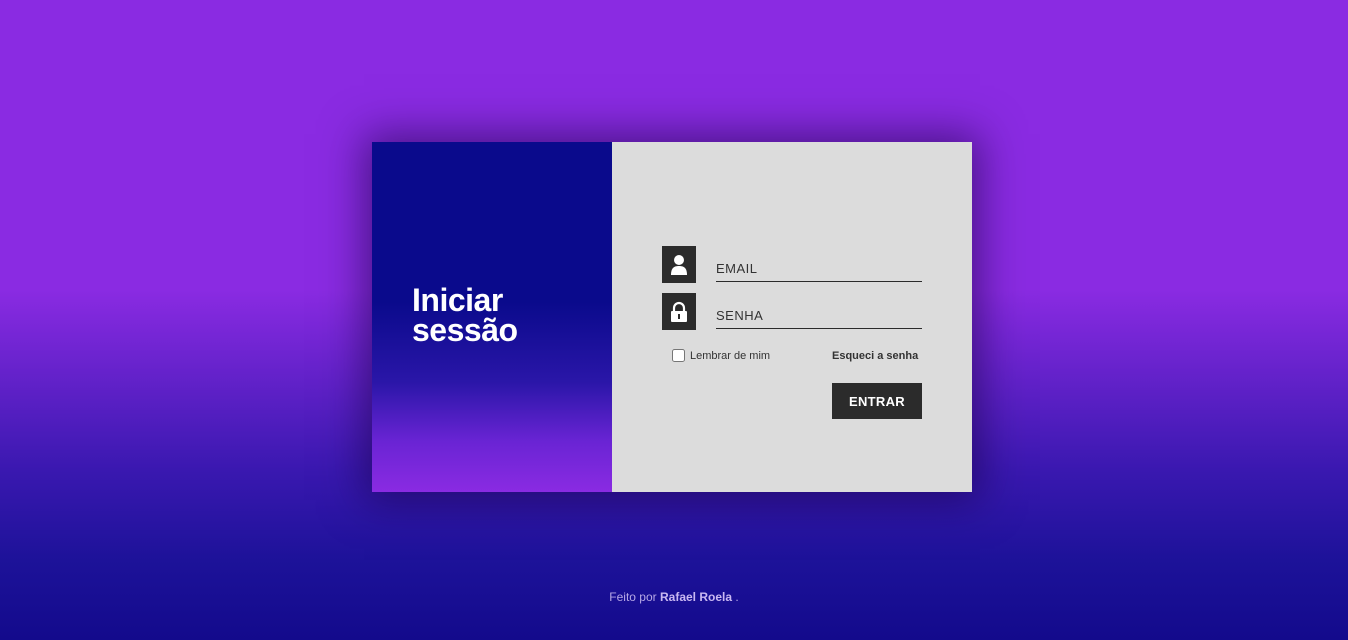 This screenshot has width=1348, height=640. I want to click on footer-suffix: ., so click(737, 597).